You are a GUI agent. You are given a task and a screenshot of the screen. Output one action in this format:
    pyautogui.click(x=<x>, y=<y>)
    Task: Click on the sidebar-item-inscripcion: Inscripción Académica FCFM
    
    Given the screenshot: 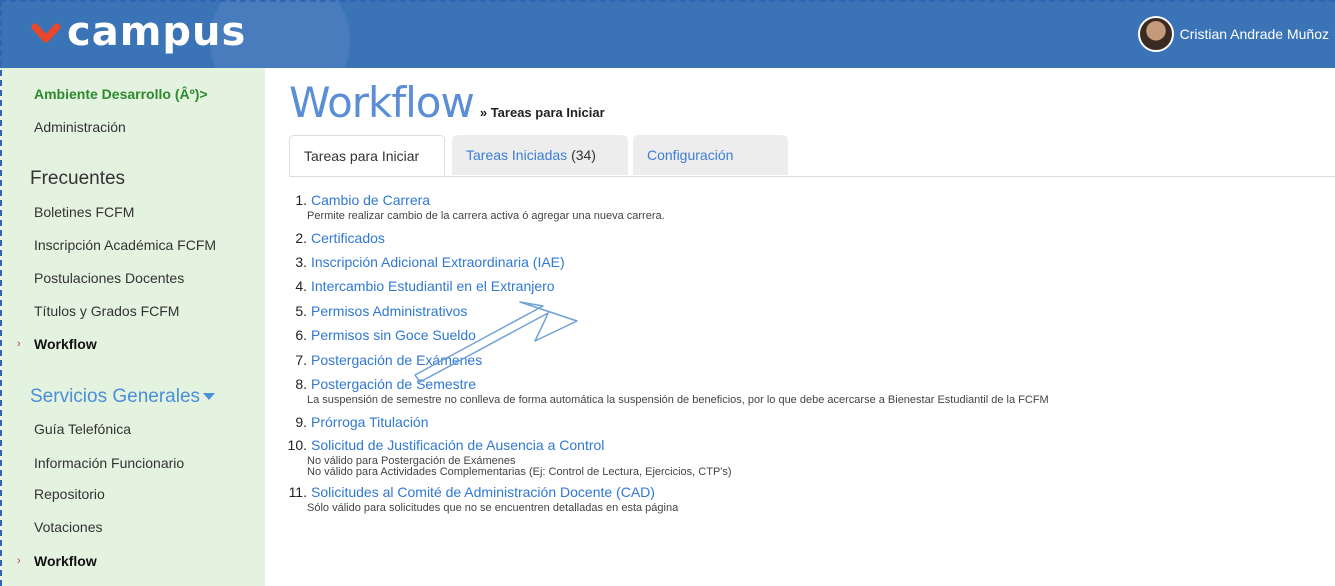 What is the action you would take?
    pyautogui.click(x=125, y=245)
    